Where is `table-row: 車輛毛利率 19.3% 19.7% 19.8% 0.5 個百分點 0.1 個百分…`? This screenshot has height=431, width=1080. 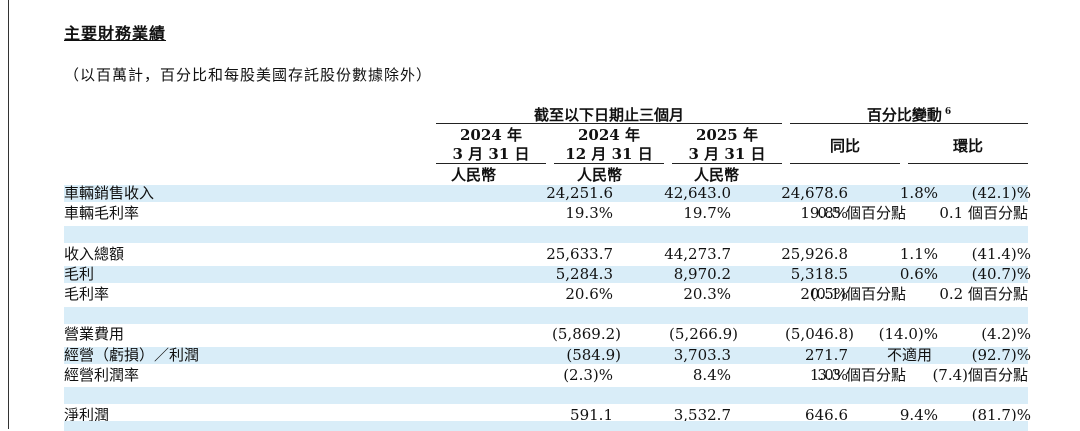
table-row: 車輛毛利率 19.3% 19.7% 19.8% 0.5 個百分點 0.1 個百分… is located at coordinates (546, 213).